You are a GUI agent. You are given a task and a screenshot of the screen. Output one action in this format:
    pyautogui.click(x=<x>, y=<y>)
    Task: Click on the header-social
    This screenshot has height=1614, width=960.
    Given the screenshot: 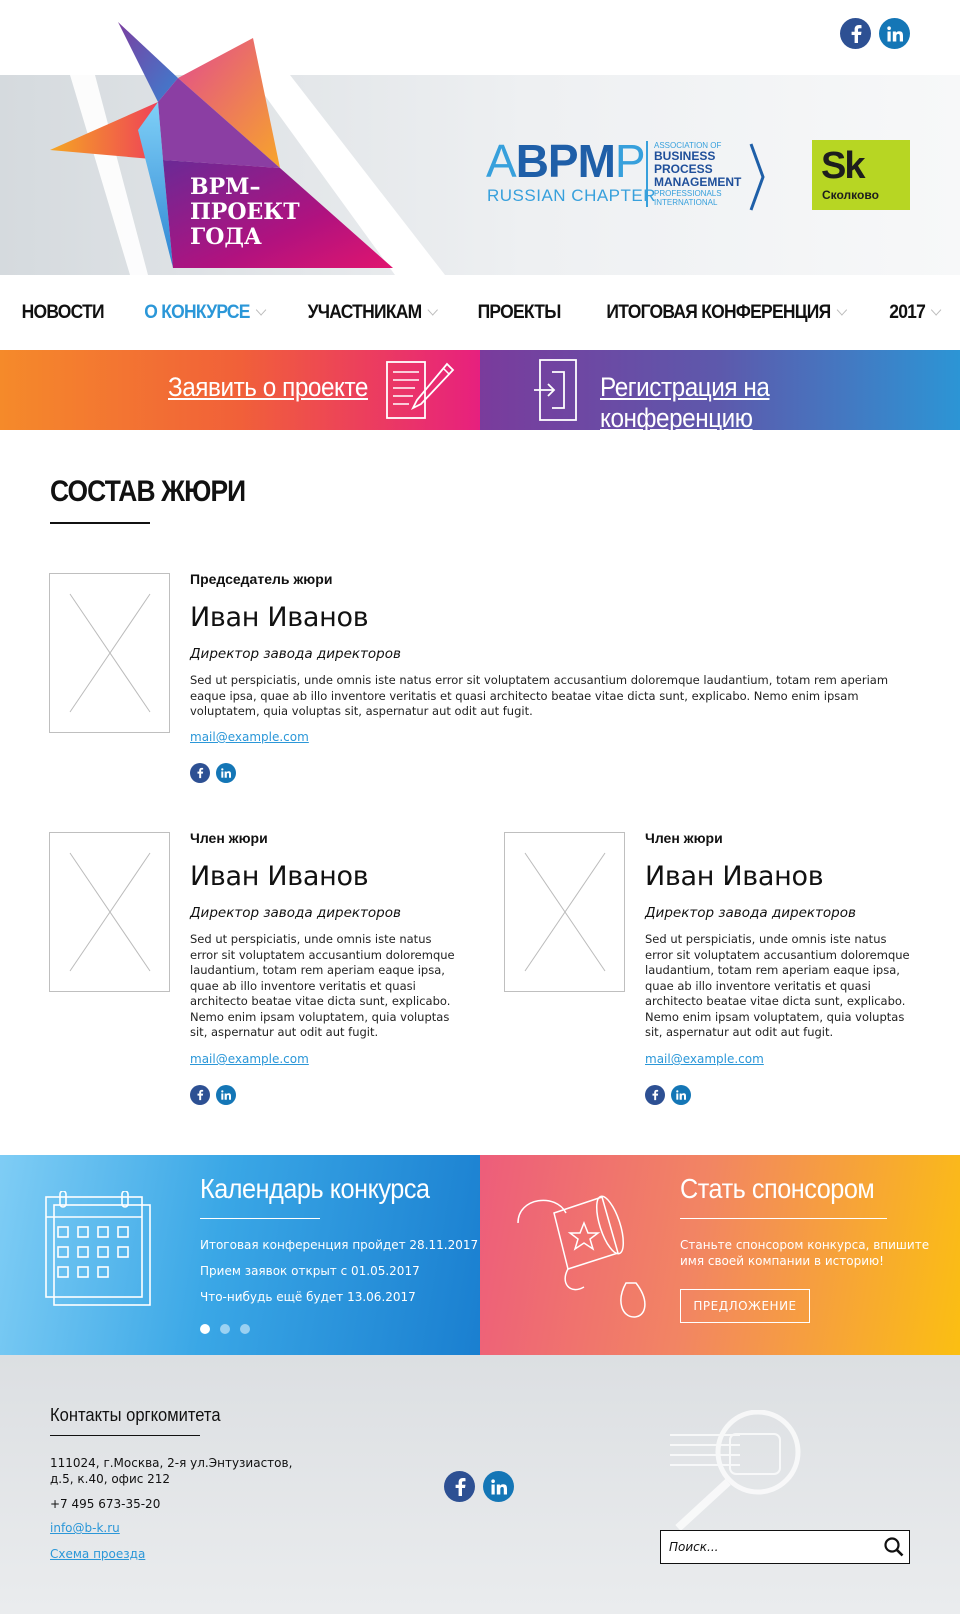 What is the action you would take?
    pyautogui.click(x=875, y=33)
    